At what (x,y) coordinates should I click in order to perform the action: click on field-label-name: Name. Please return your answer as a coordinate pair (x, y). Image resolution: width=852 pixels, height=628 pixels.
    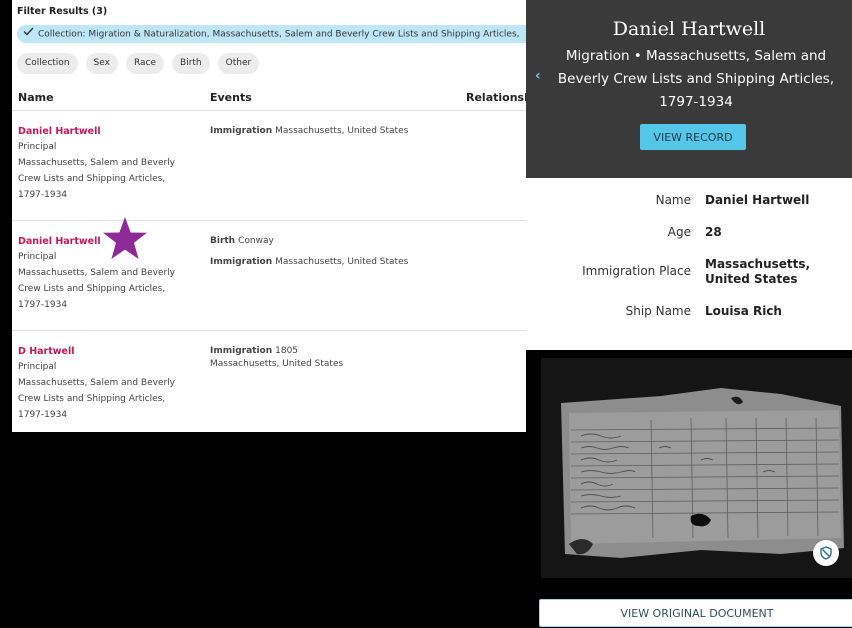
    Looking at the image, I should click on (673, 200).